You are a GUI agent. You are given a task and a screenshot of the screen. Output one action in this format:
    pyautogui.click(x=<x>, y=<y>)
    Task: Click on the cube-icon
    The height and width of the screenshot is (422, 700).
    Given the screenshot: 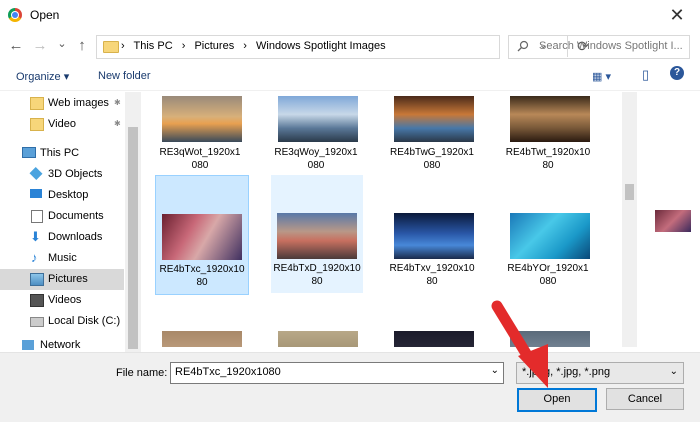 What is the action you would take?
    pyautogui.click(x=36, y=173)
    